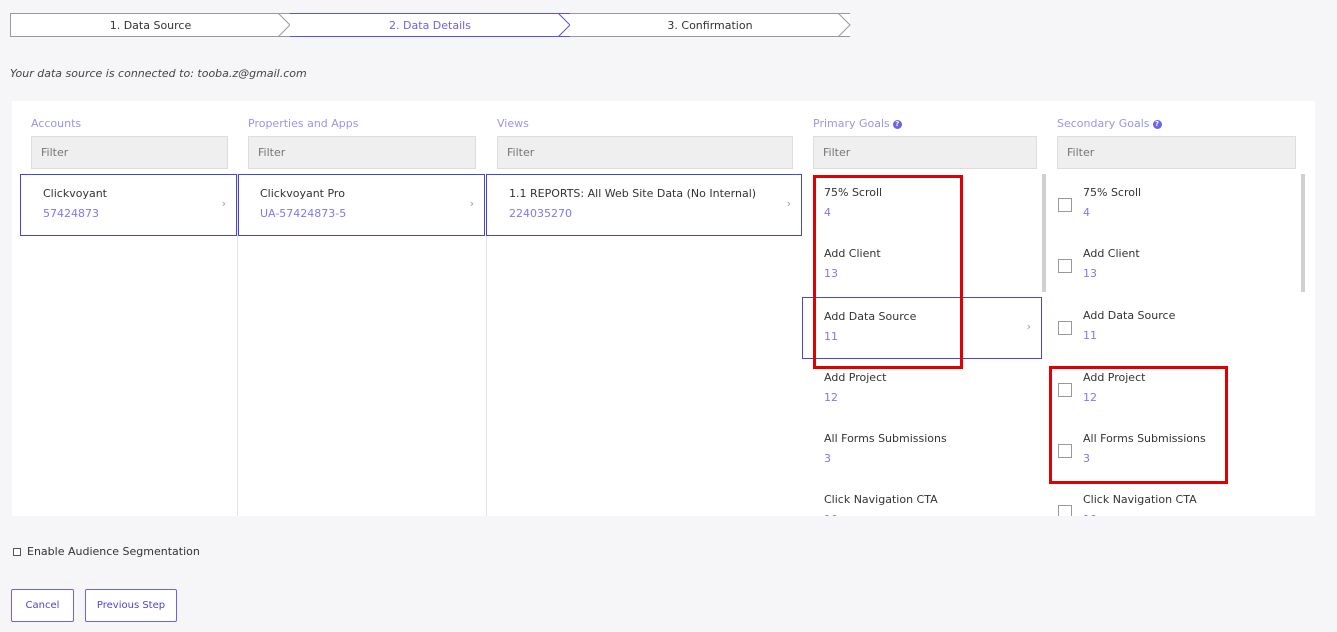 The height and width of the screenshot is (632, 1337). I want to click on primary-goal-item: All Forms Submissions 3, so click(922, 451).